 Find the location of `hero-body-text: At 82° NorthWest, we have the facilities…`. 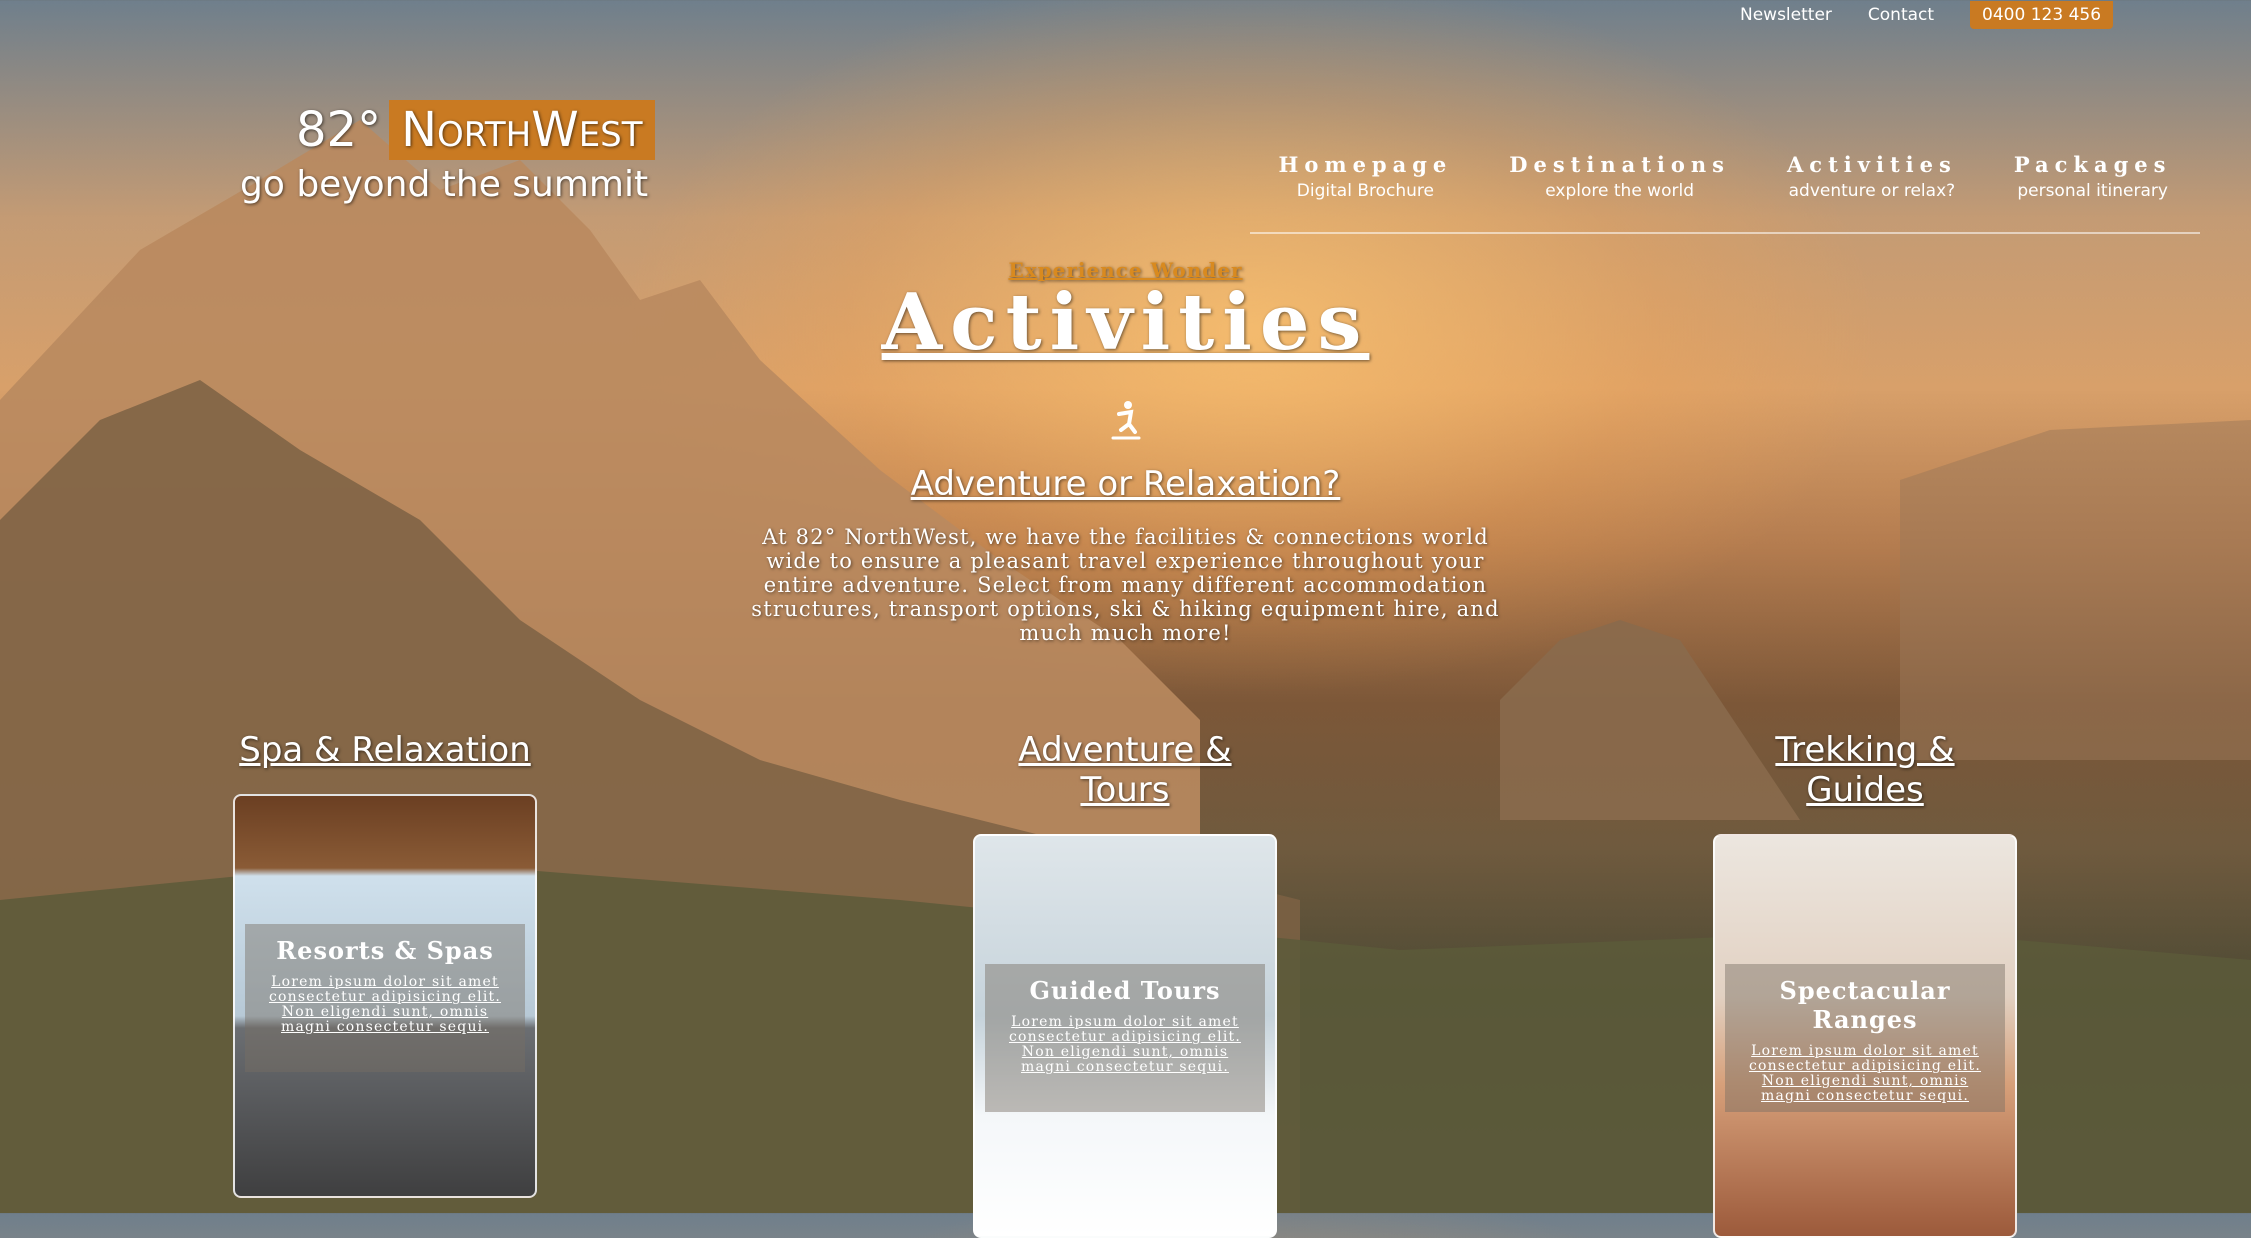

hero-body-text: At 82° NorthWest, we have the facilities… is located at coordinates (1125, 584).